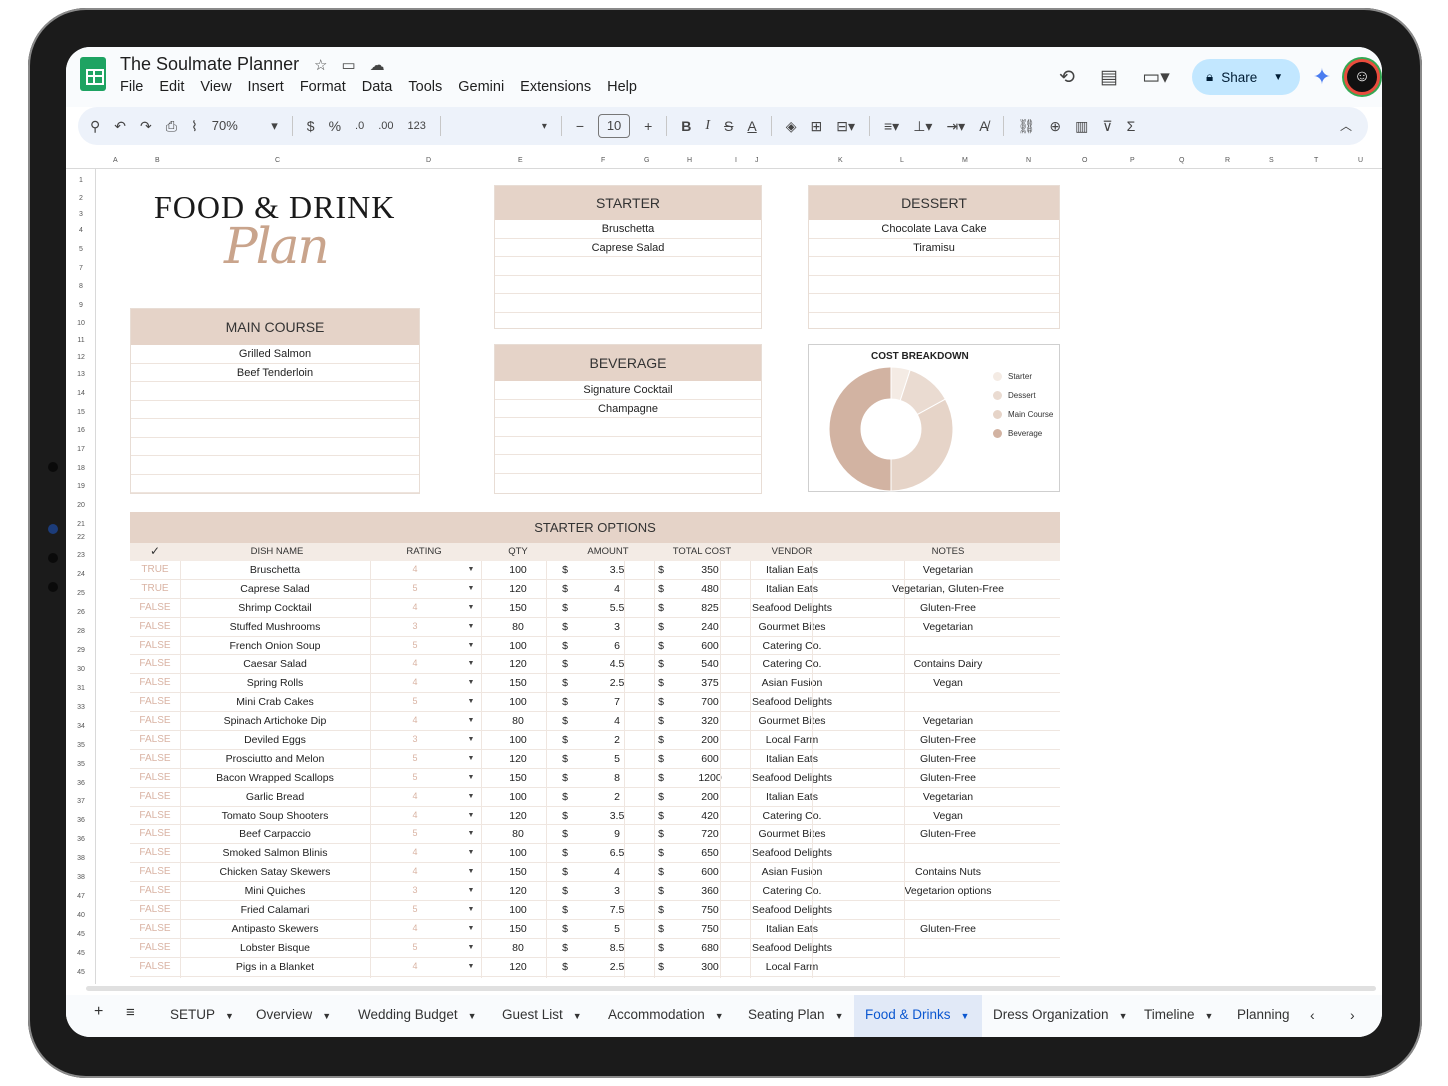 The width and height of the screenshot is (1448, 1086). Describe the element at coordinates (710, 967) in the screenshot. I see `total-cost-cell: 300` at that location.